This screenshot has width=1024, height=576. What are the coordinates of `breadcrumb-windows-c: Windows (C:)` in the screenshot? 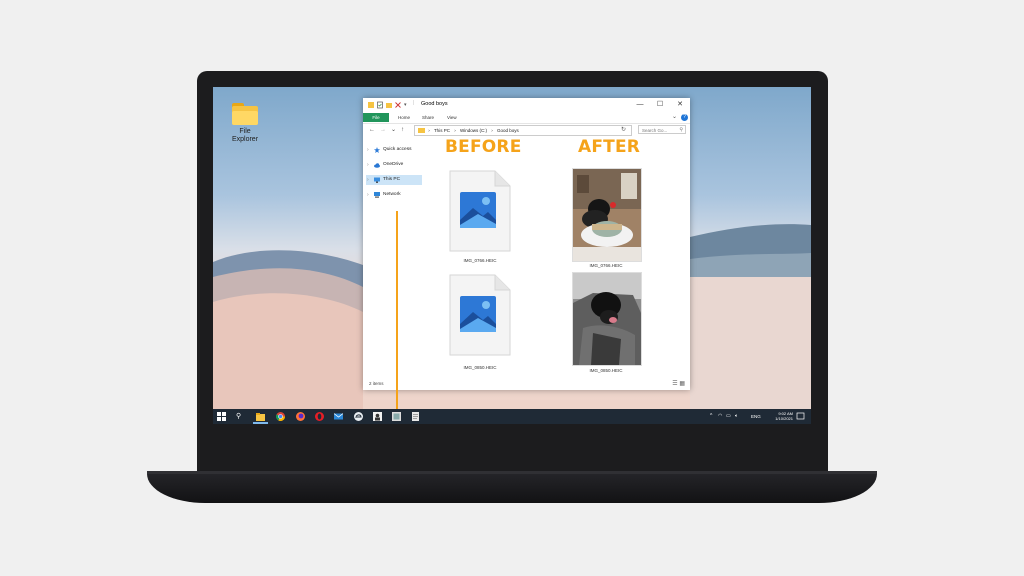 It's located at (473, 130).